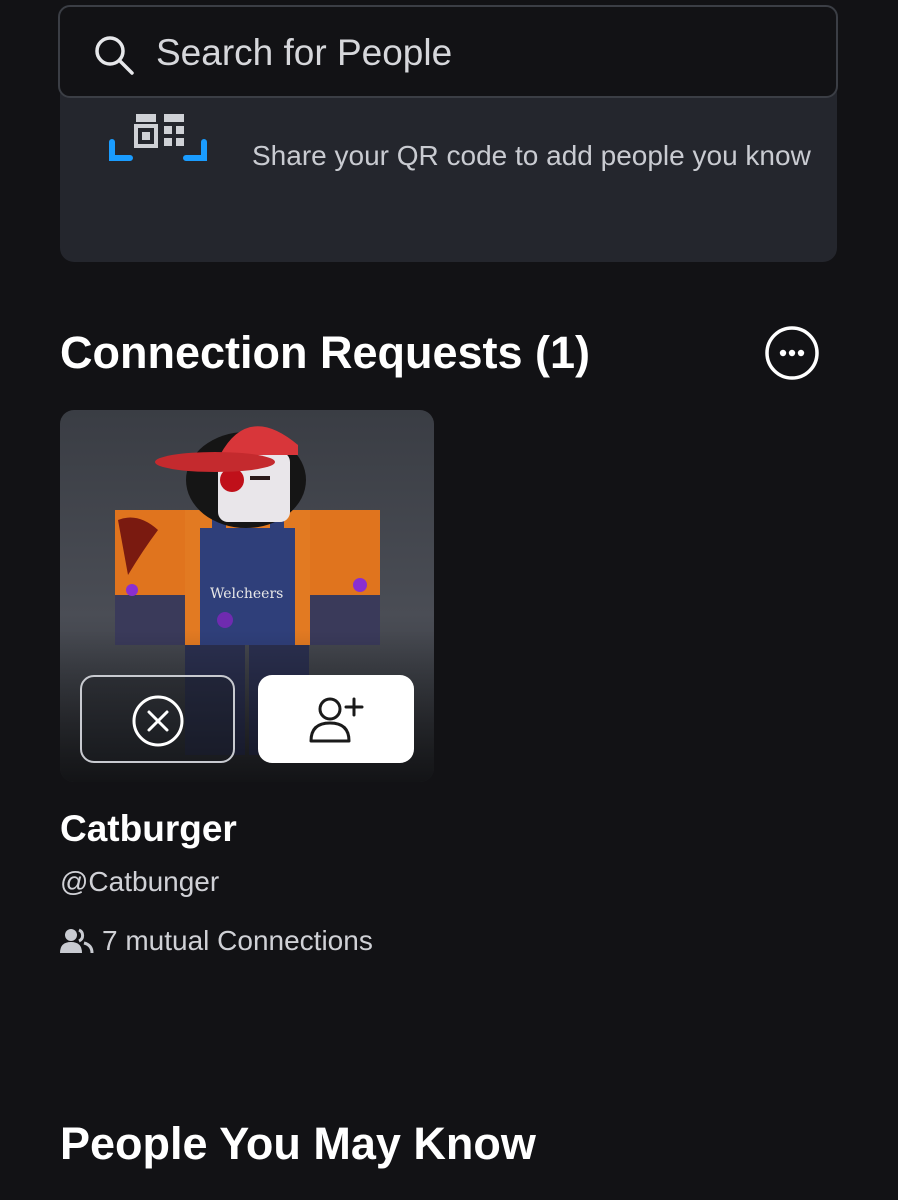 The image size is (898, 1200). I want to click on request-display-name: Catburger, so click(148, 829).